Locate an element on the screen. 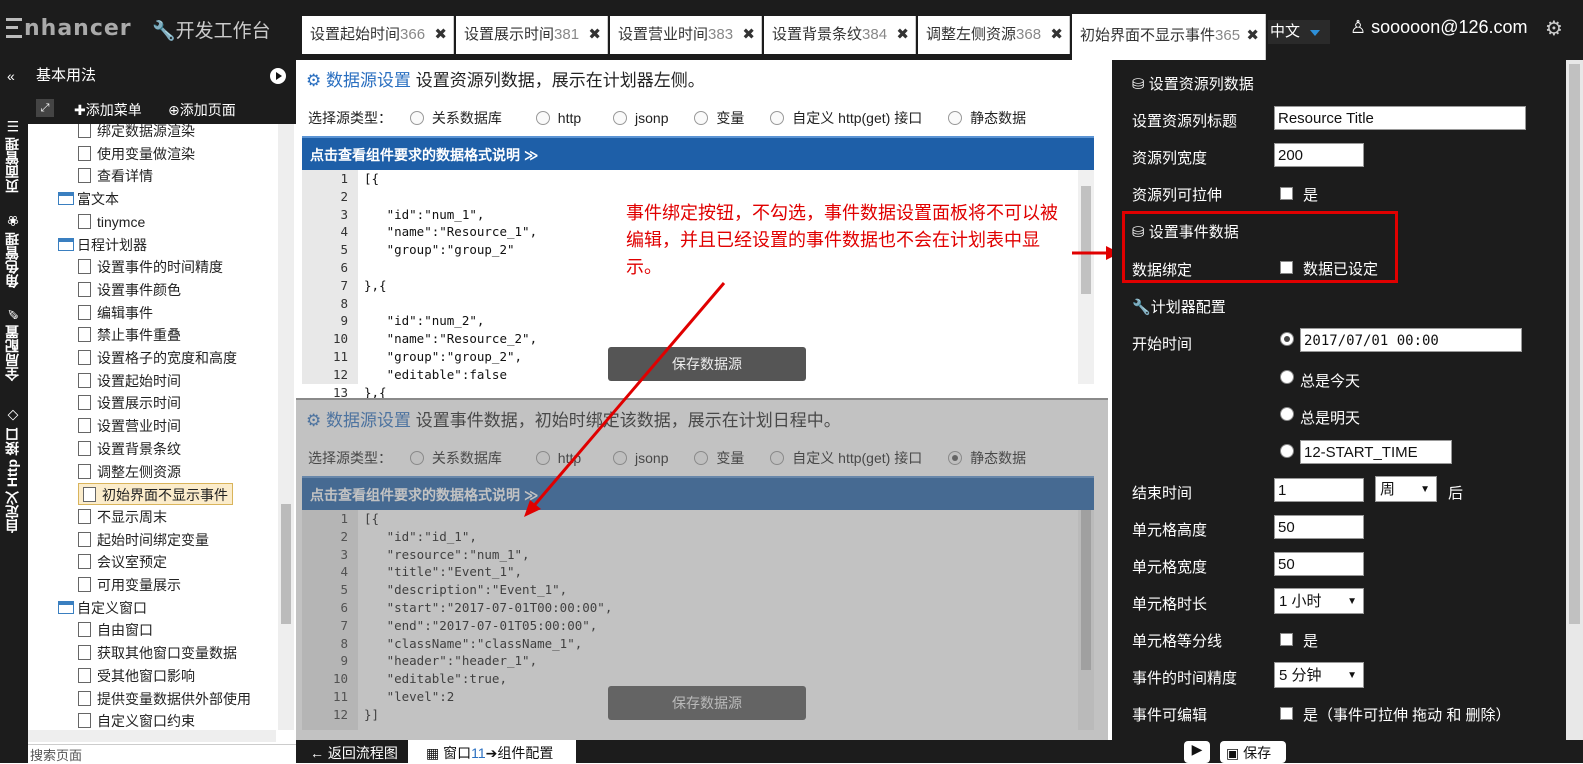 The image size is (1583, 764). resource-width-label: 资源列宽度 is located at coordinates (1170, 158).